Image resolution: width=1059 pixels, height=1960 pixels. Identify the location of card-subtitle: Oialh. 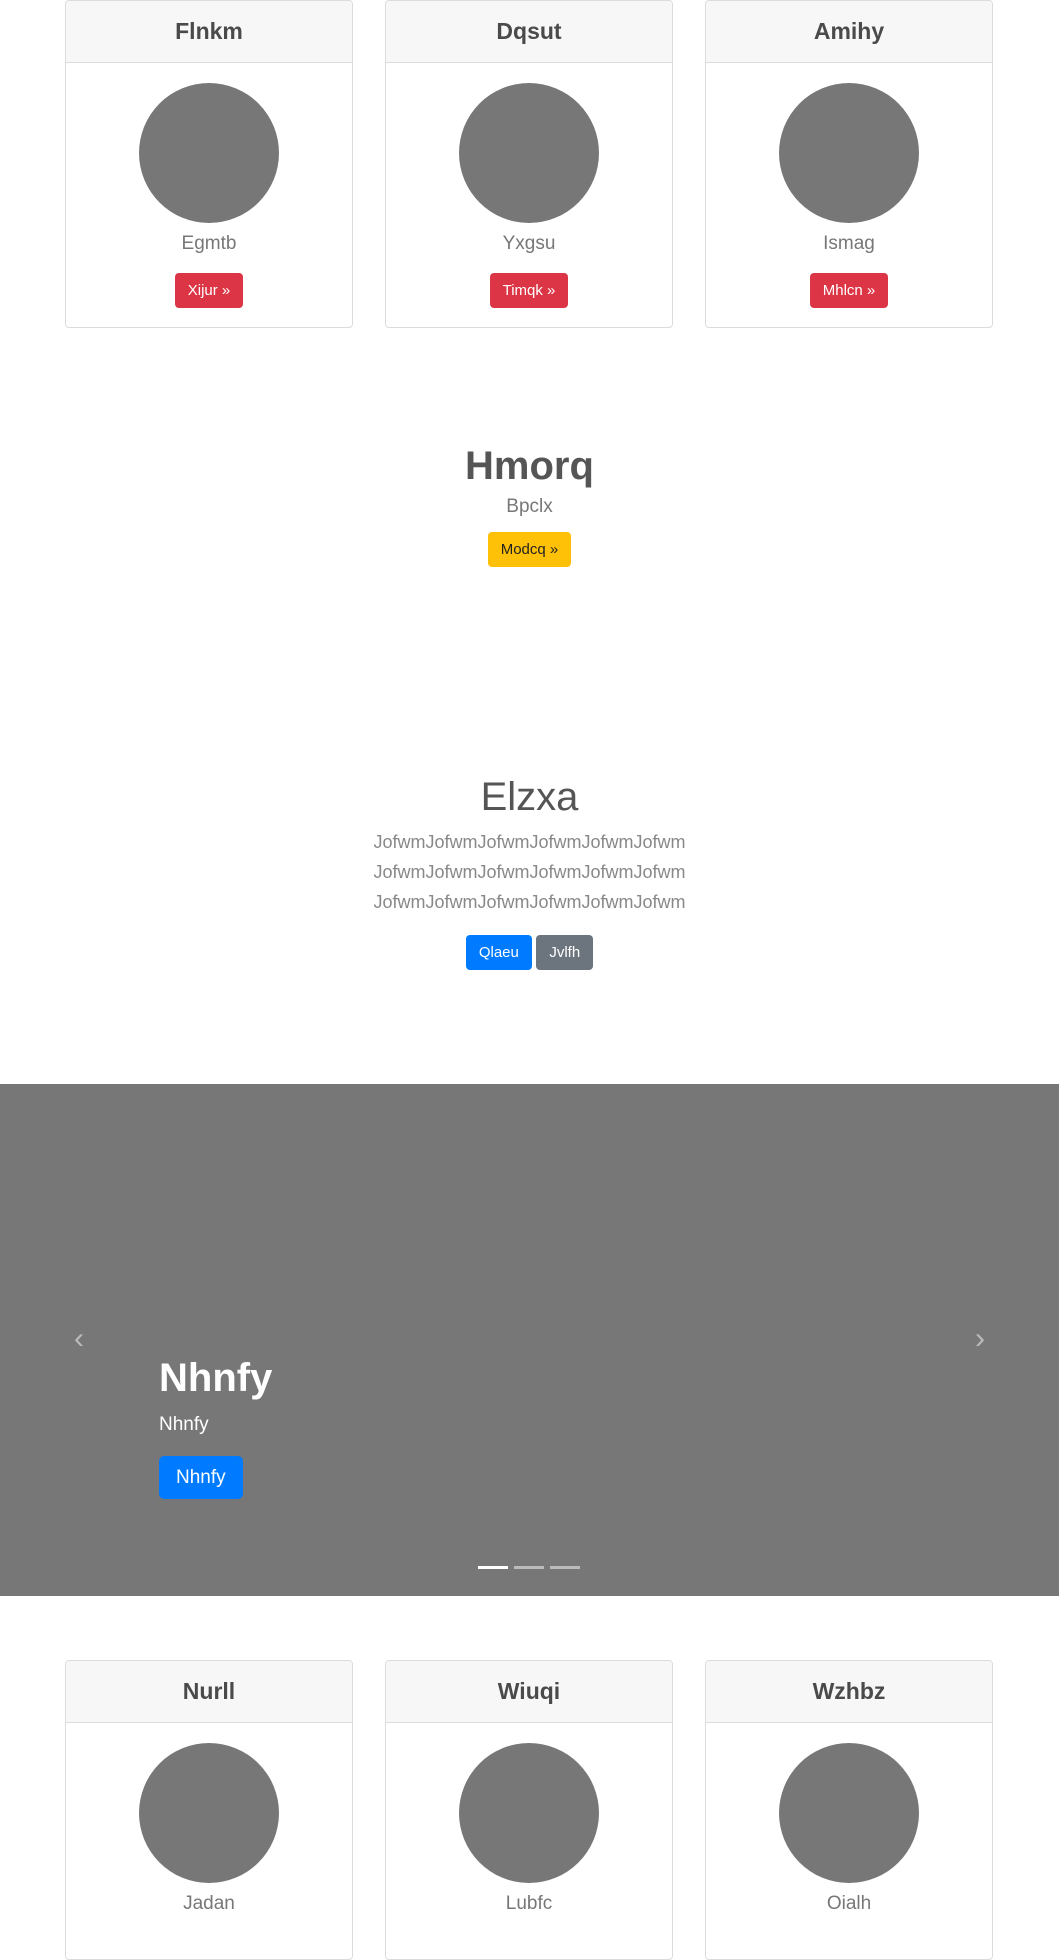
(849, 1903).